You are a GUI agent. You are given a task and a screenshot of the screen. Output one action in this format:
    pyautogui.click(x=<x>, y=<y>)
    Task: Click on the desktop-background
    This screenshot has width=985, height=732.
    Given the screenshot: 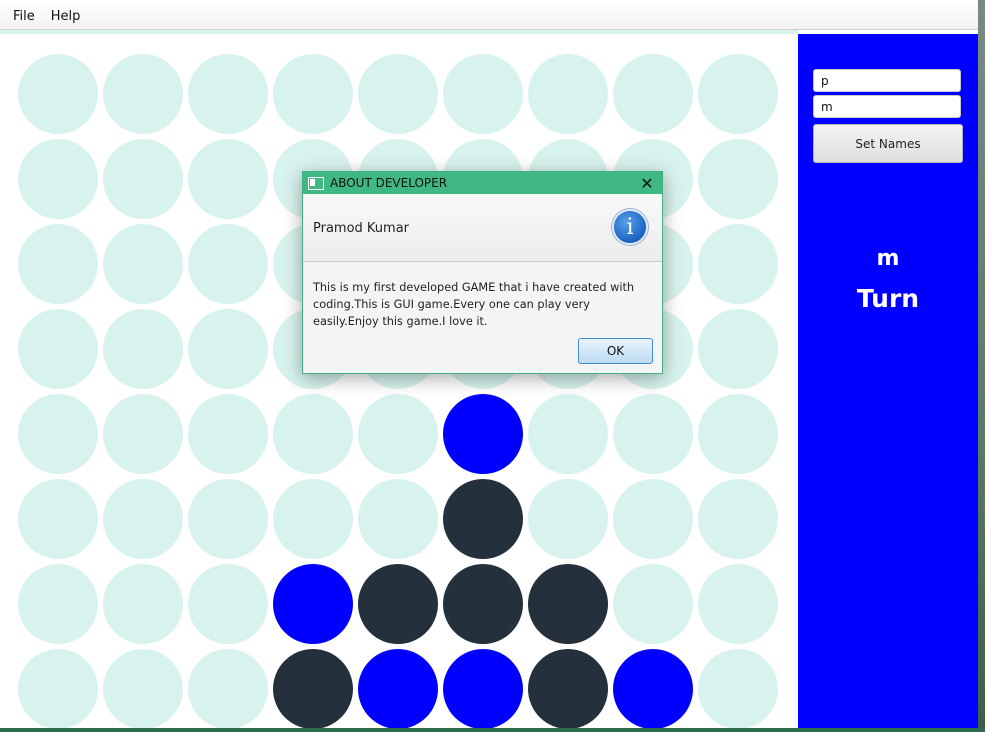 What is the action you would take?
    pyautogui.click(x=981, y=366)
    